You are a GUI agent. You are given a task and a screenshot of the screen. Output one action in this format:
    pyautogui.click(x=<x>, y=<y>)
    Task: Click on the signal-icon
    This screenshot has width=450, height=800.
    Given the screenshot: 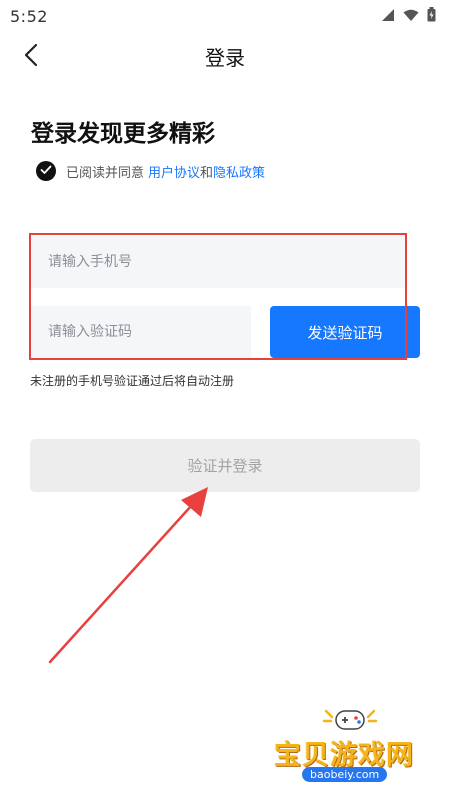 What is the action you would take?
    pyautogui.click(x=388, y=16)
    